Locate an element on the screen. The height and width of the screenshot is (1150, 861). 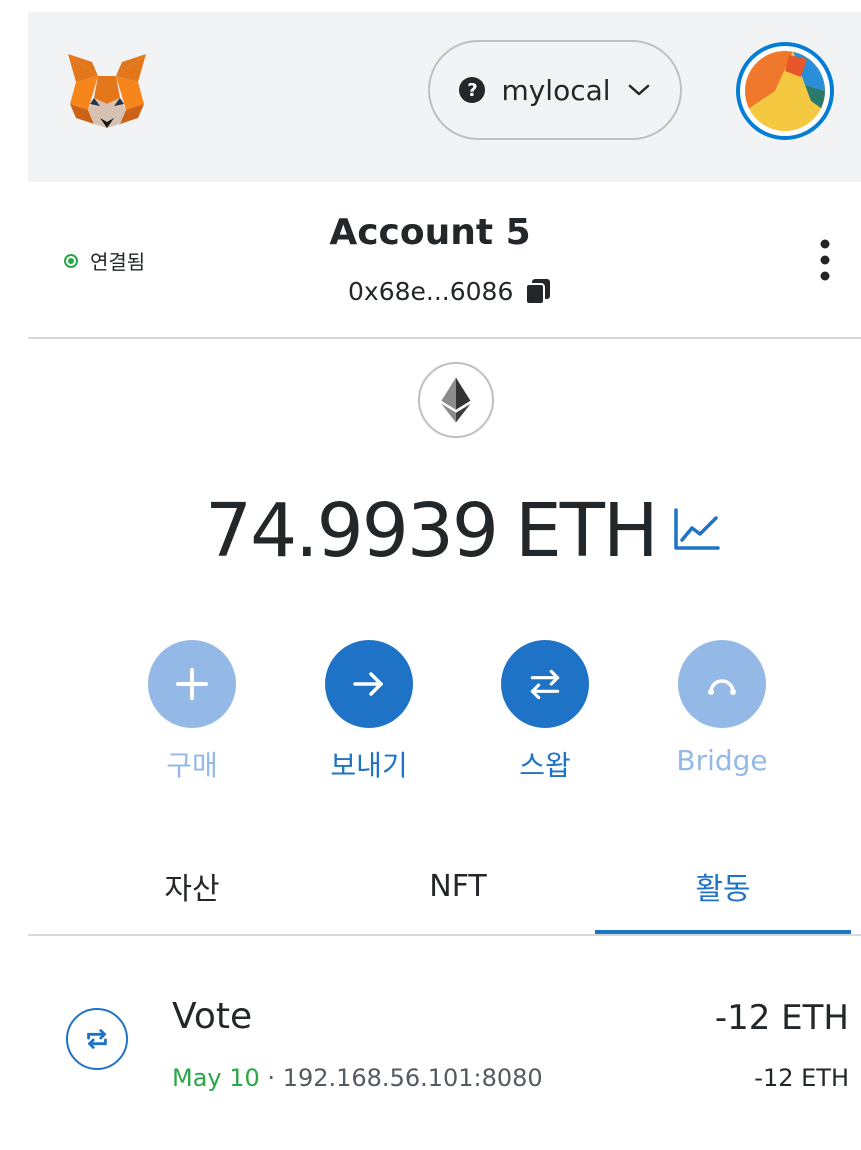
account-avatar-icon is located at coordinates (785, 91).